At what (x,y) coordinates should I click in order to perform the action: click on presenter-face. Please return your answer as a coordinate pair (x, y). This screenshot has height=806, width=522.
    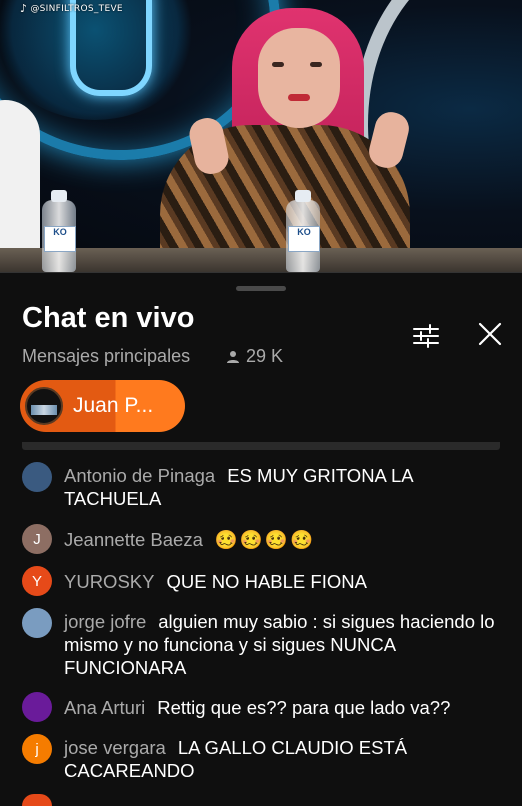
    Looking at the image, I should click on (299, 78).